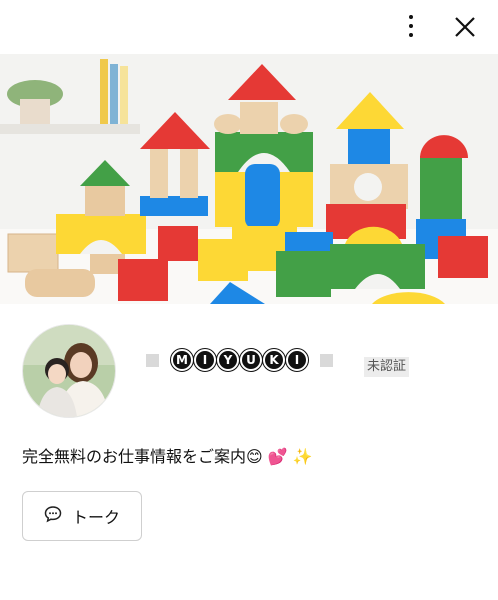 The height and width of the screenshot is (600, 498). Describe the element at coordinates (387, 367) in the screenshot. I see `verification-badge: 未認証` at that location.